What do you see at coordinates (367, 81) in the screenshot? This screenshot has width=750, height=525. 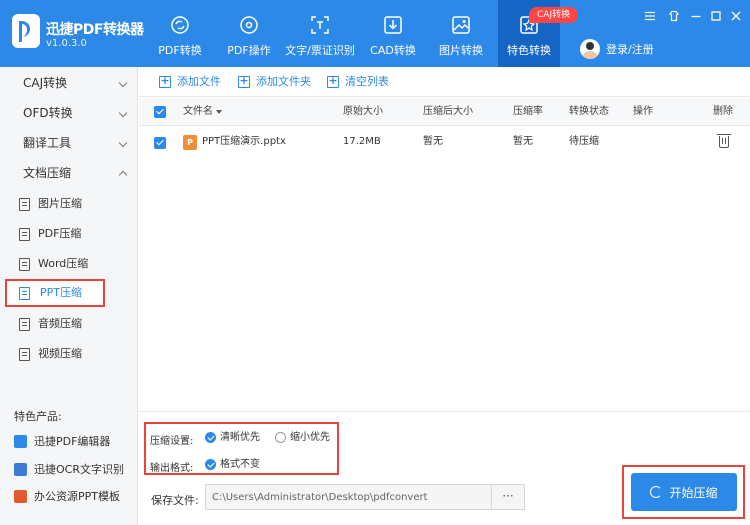 I see `clear-list-label: 清空列表` at bounding box center [367, 81].